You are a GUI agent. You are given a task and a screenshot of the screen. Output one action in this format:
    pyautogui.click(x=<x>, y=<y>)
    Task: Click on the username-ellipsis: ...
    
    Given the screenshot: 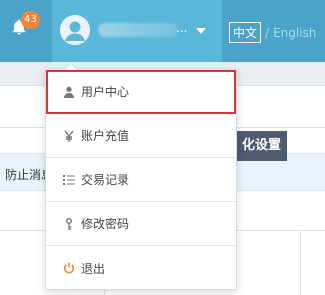 What is the action you would take?
    pyautogui.click(x=182, y=28)
    